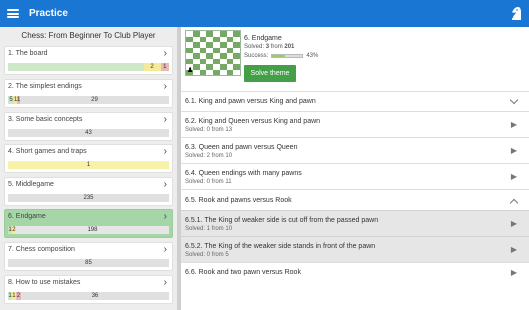  What do you see at coordinates (514, 203) in the screenshot?
I see `chevron-up-icon` at bounding box center [514, 203].